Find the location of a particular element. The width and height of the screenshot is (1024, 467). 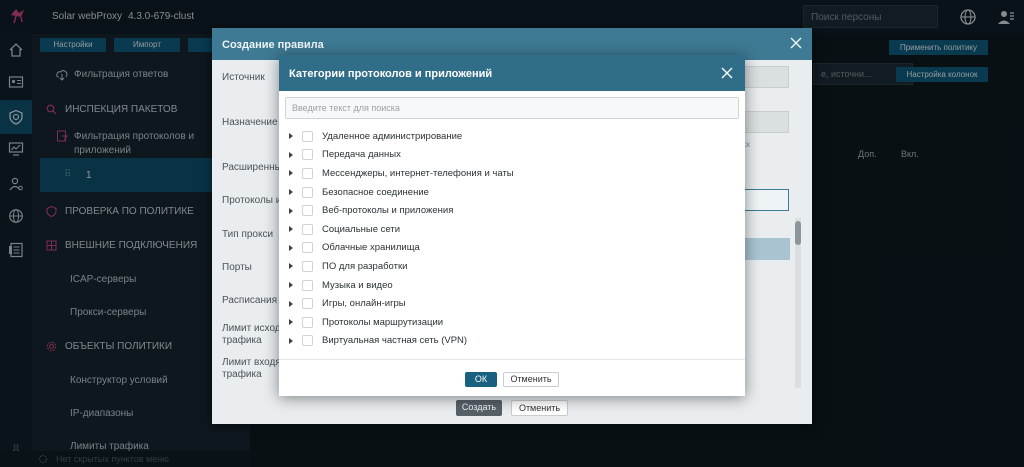

dialog-title: Создание правила is located at coordinates (273, 45).